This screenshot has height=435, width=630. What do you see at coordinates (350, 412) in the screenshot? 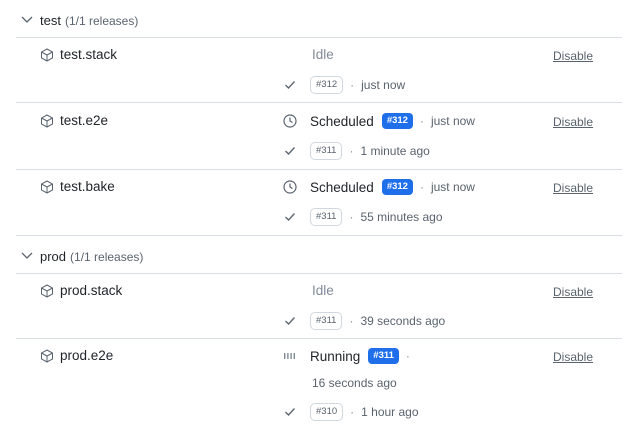
I see `previous-release: #310 · 1 hour ago` at bounding box center [350, 412].